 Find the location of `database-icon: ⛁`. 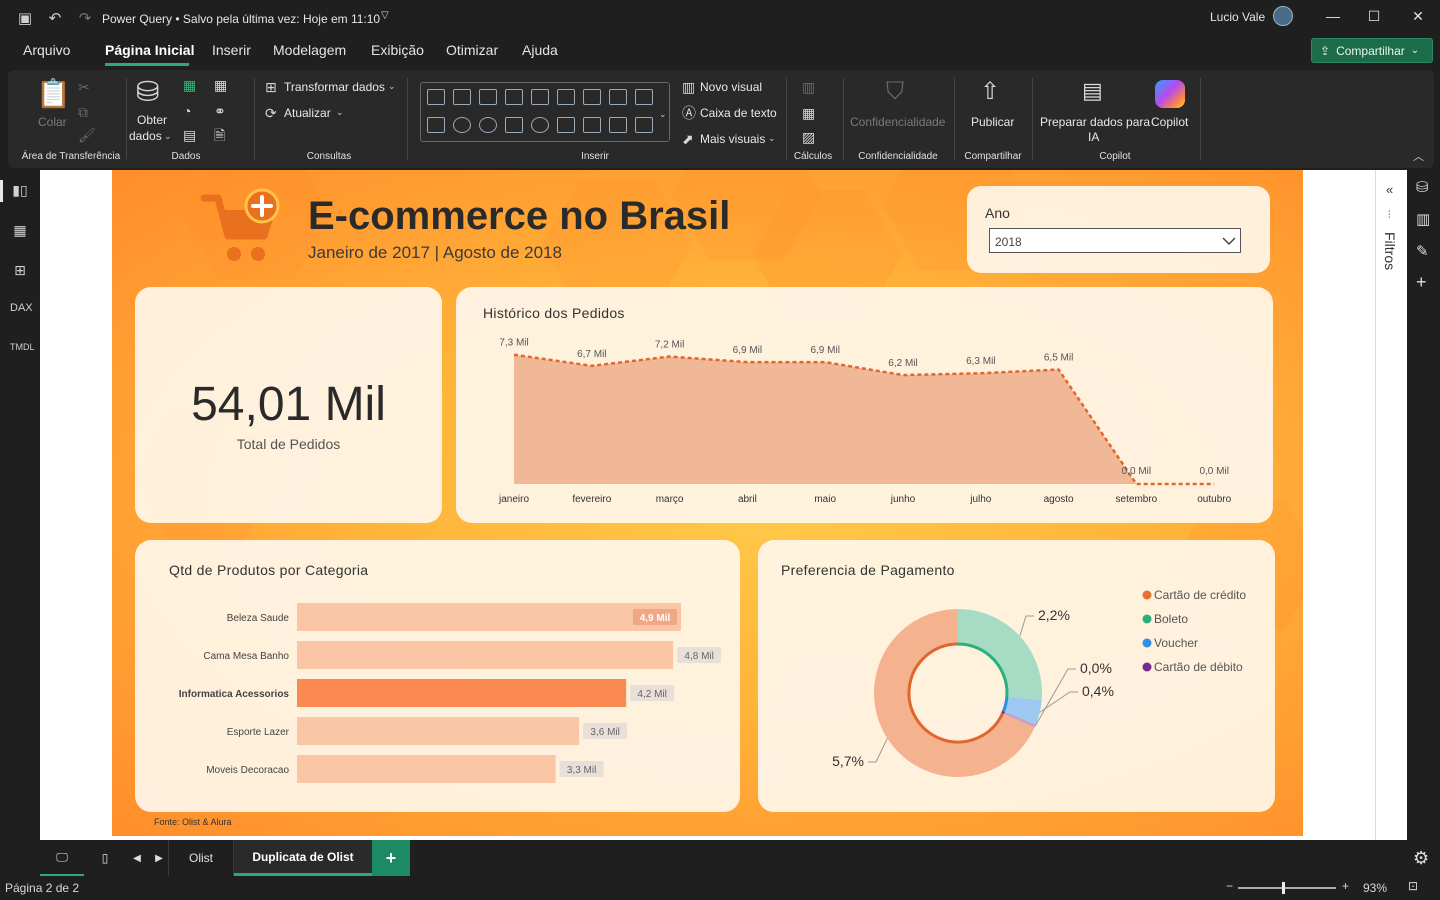

database-icon: ⛁ is located at coordinates (147, 92).